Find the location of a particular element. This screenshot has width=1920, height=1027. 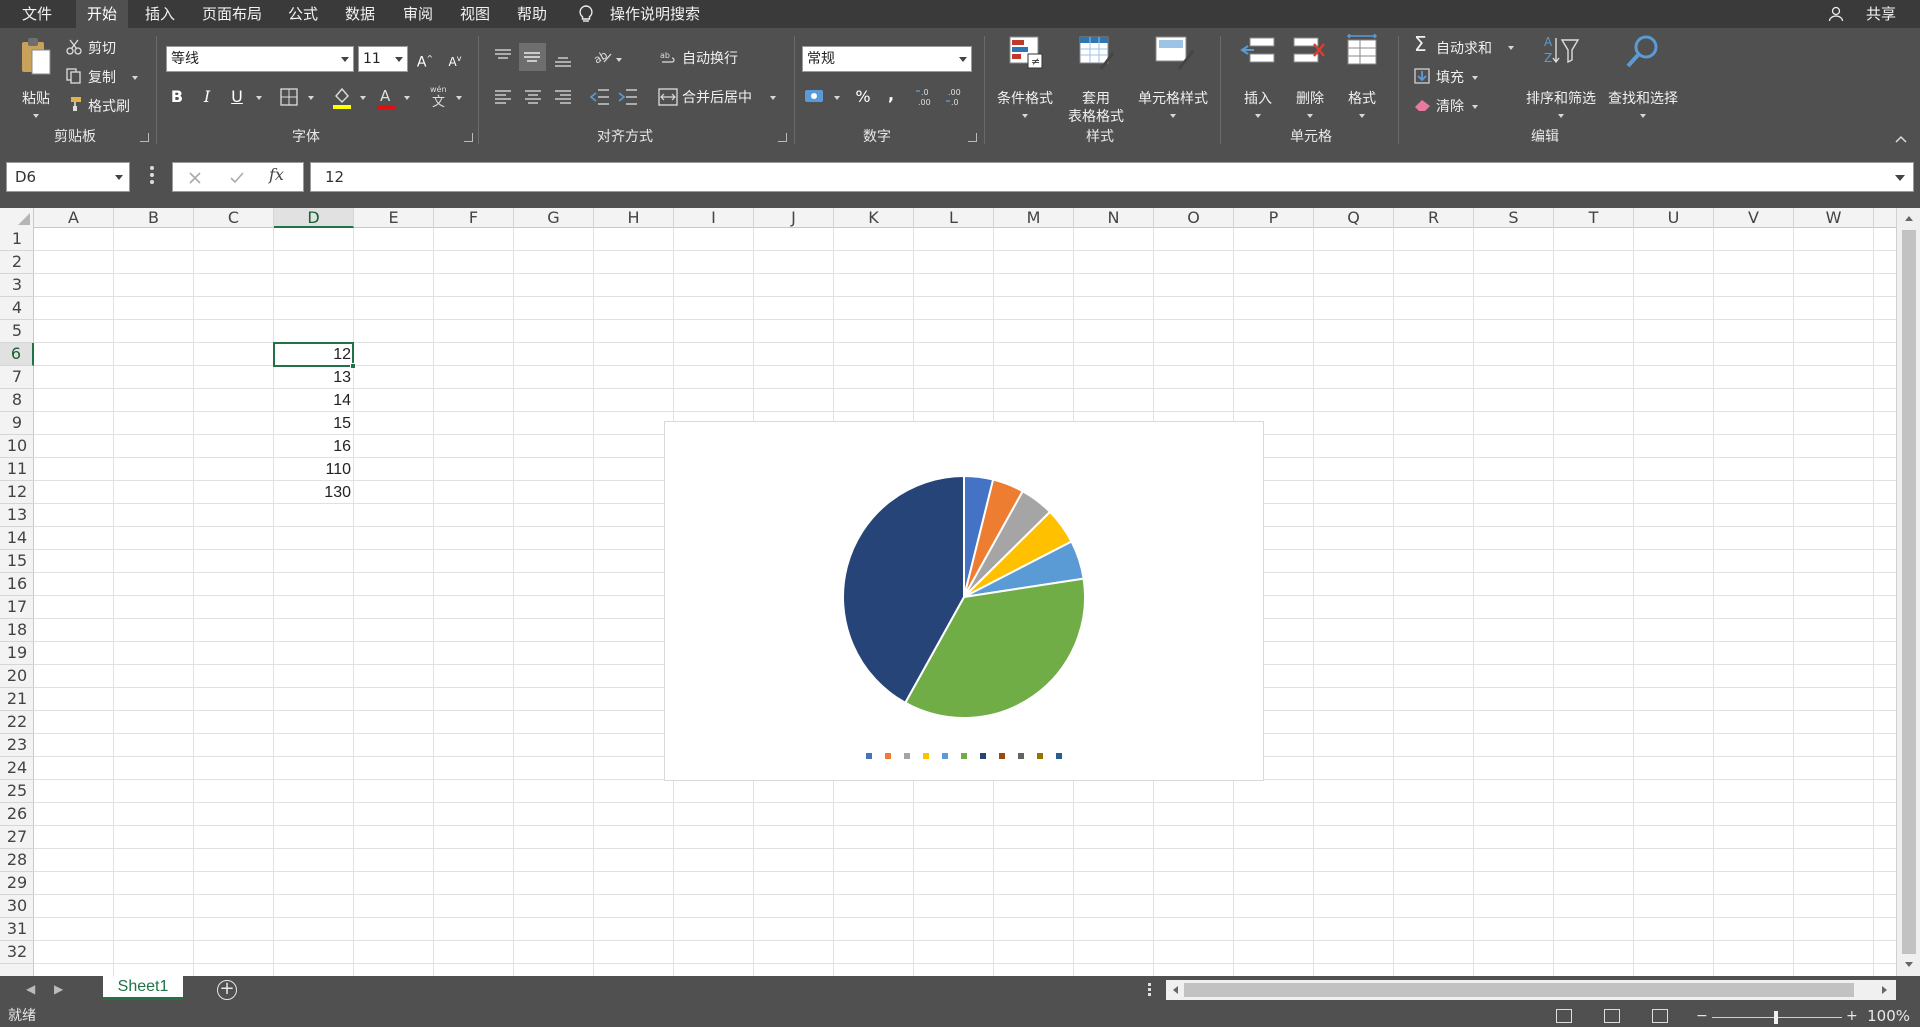

row-header-3: 3 is located at coordinates (17, 285).